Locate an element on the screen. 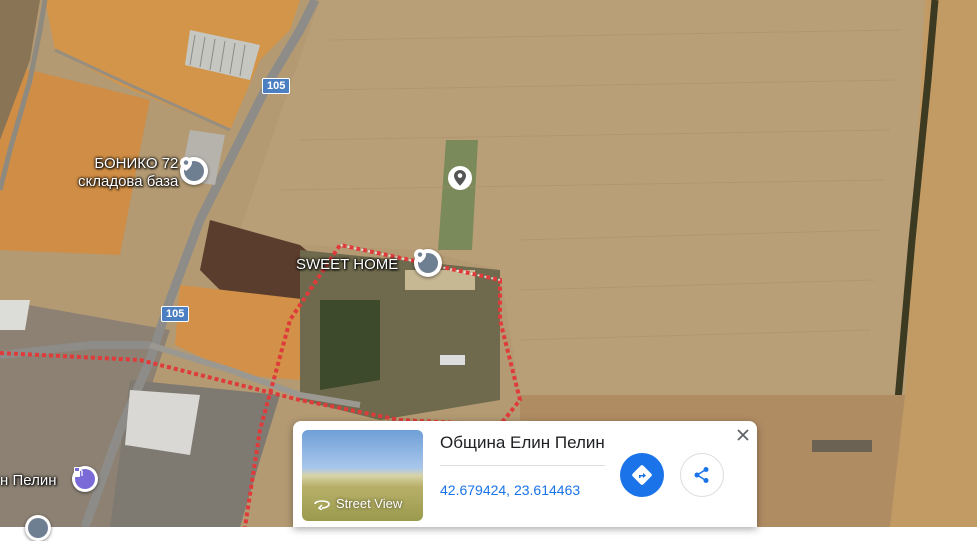 This screenshot has width=977, height=541. pin-outline-icon is located at coordinates (460, 178).